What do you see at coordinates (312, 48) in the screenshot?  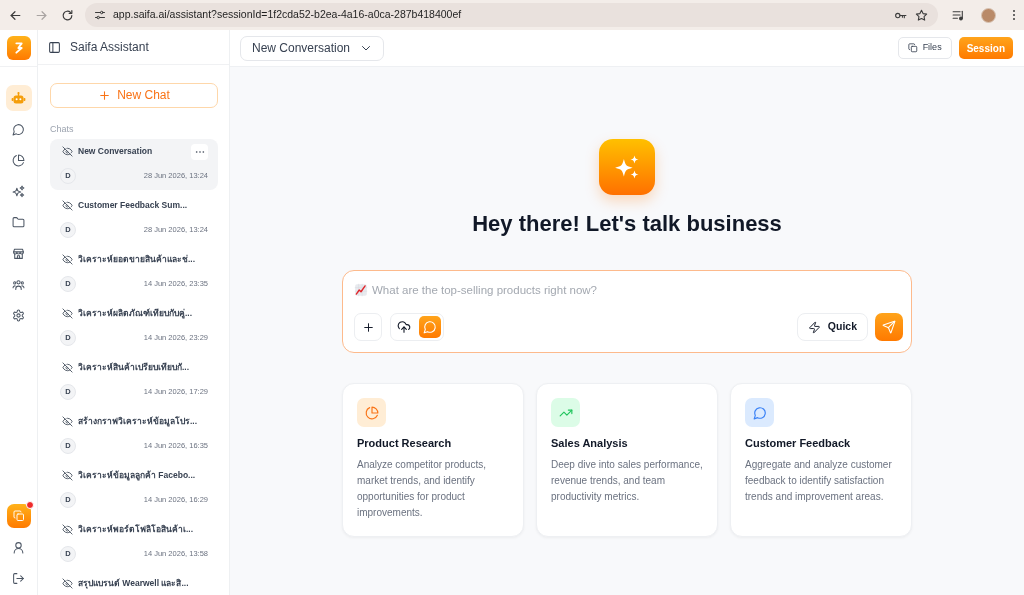 I see `conversation-dropdown: New Conversation` at bounding box center [312, 48].